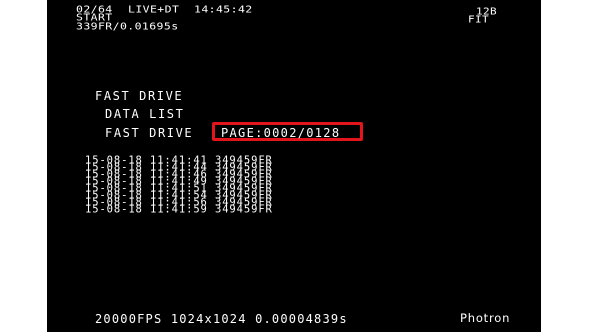 This screenshot has height=332, width=589. I want to click on menu-section: FAST DRIVE, so click(149, 133).